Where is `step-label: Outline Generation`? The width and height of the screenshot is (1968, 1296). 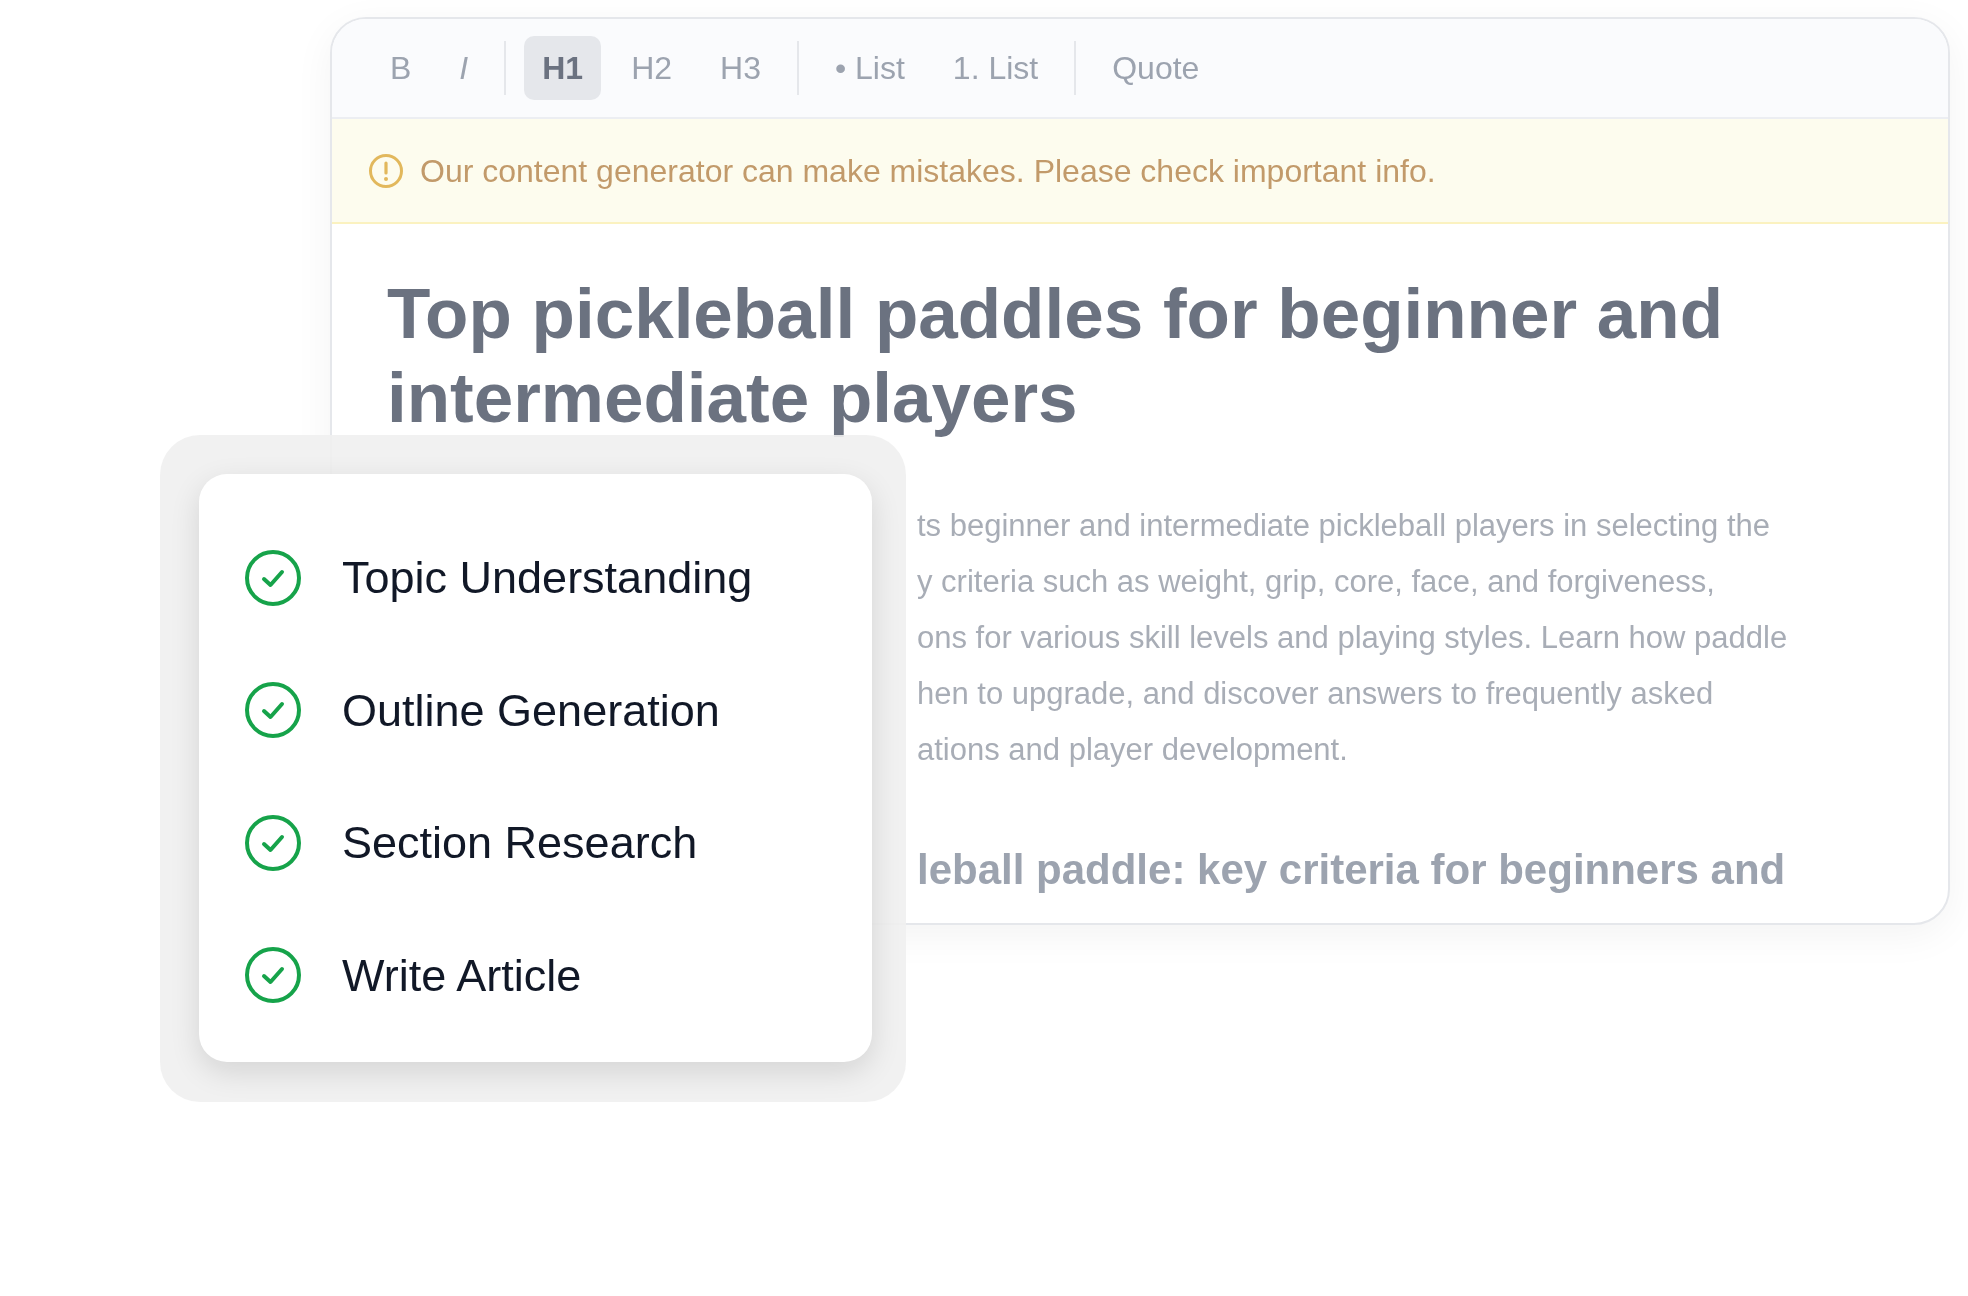
step-label: Outline Generation is located at coordinates (531, 710).